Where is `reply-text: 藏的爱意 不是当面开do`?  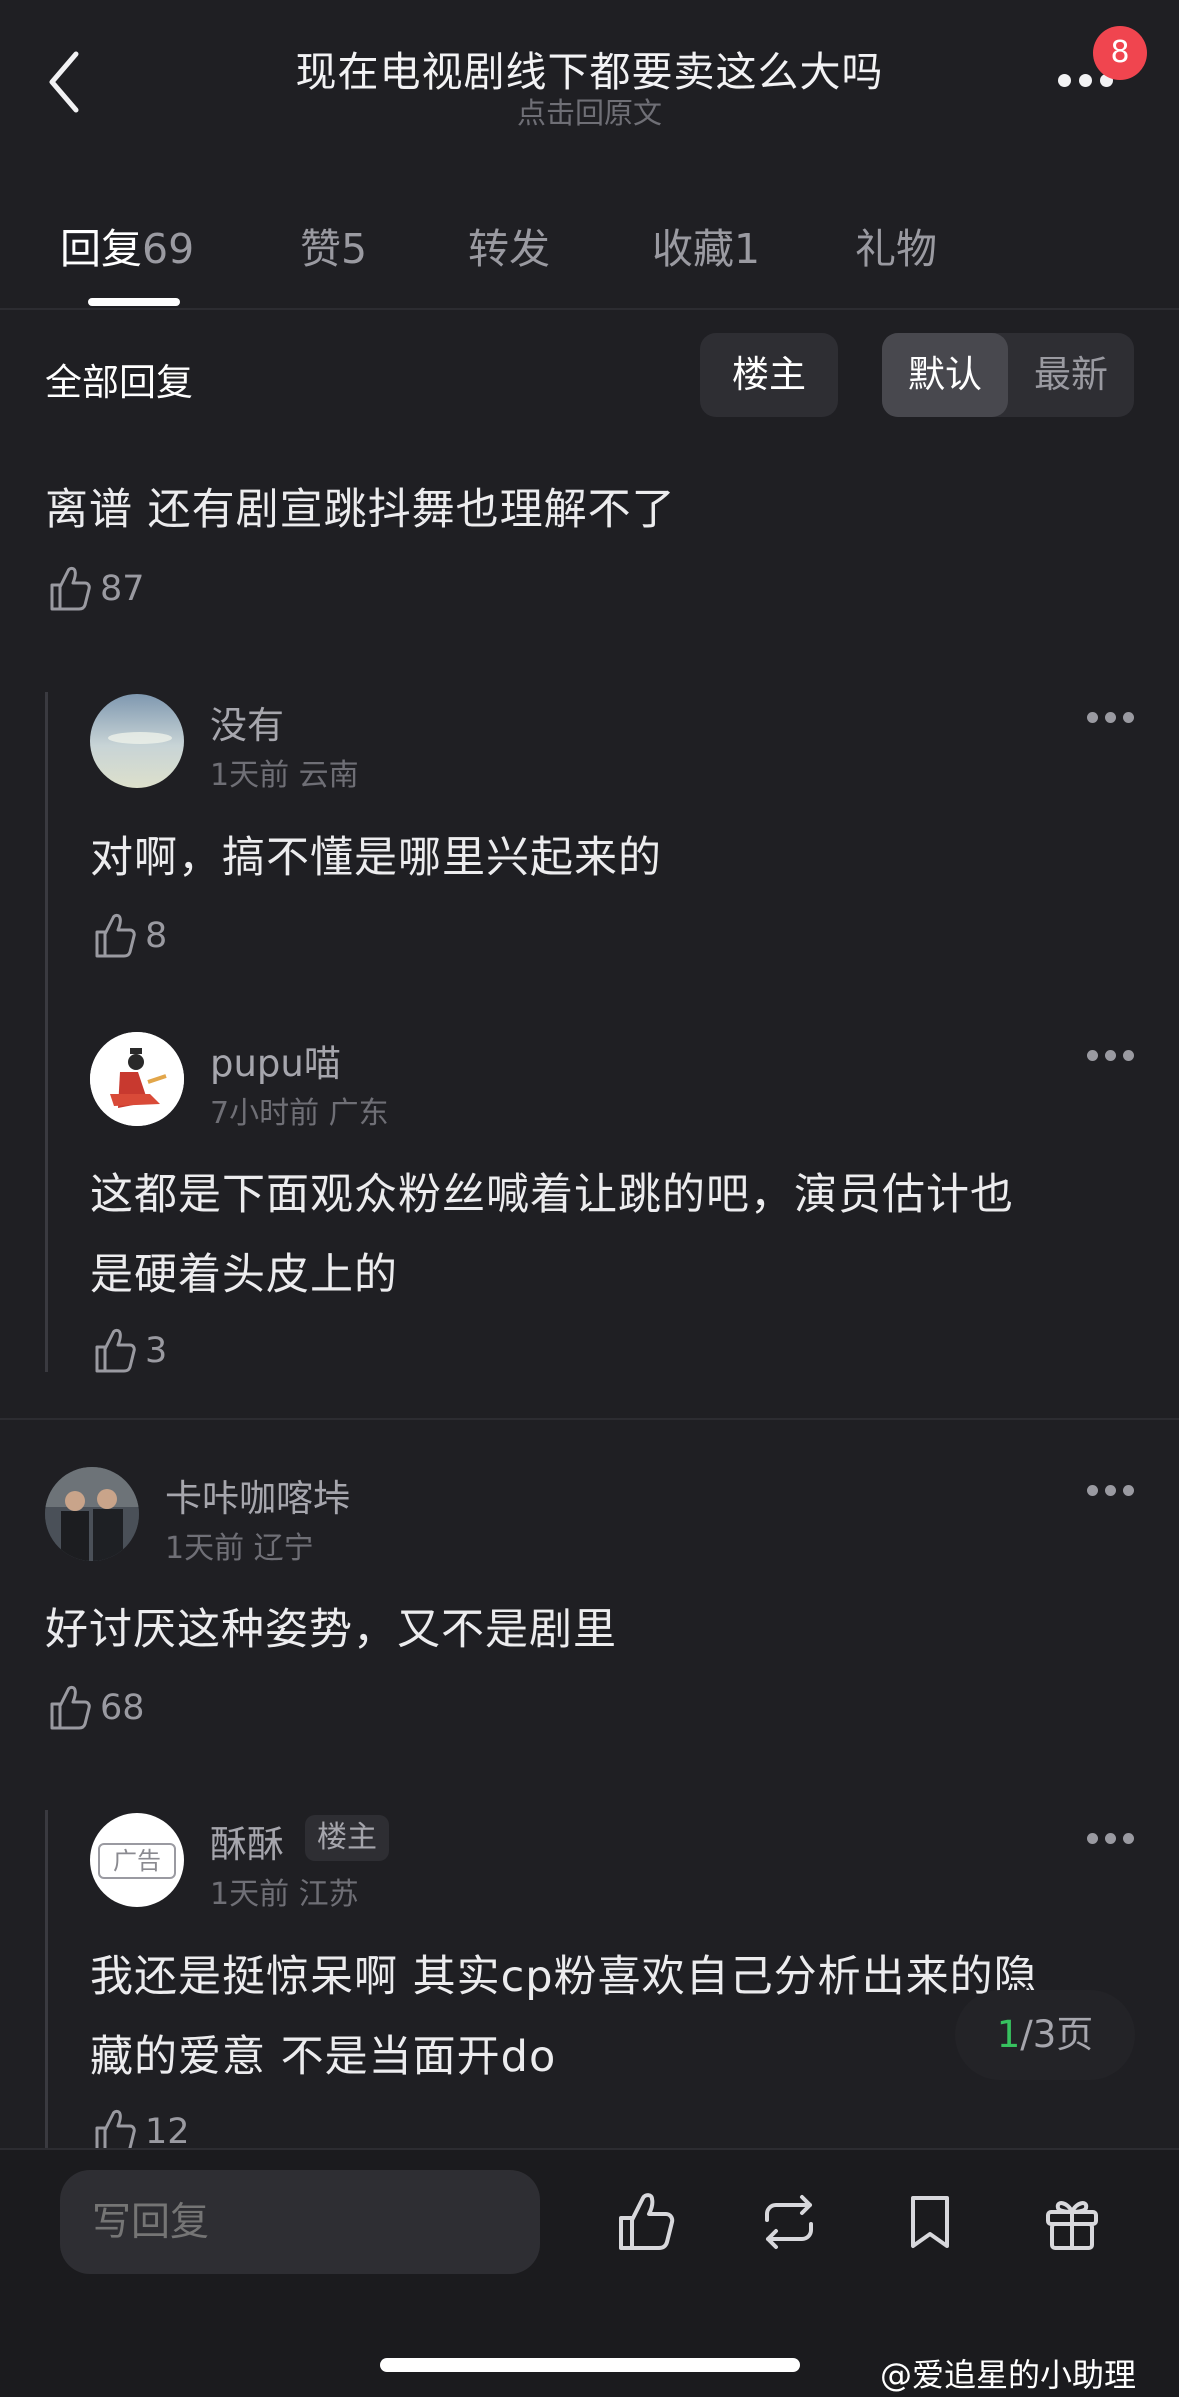 reply-text: 藏的爱意 不是当面开do is located at coordinates (323, 2057).